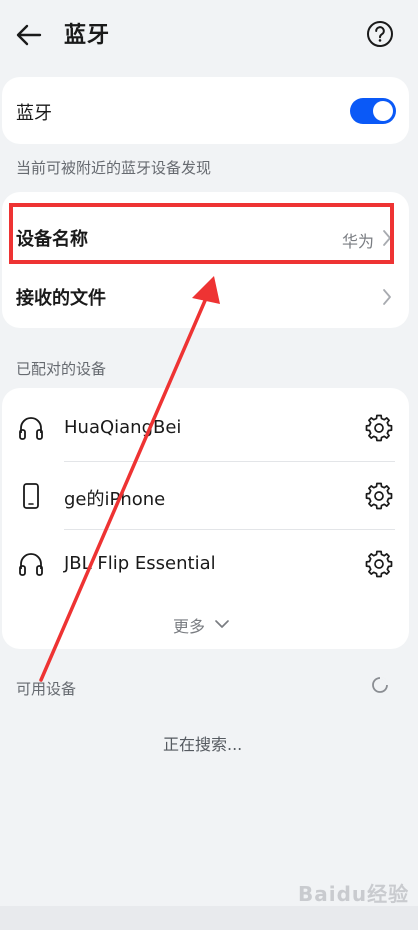  Describe the element at coordinates (354, 894) in the screenshot. I see `watermark: Baidu经验` at that location.